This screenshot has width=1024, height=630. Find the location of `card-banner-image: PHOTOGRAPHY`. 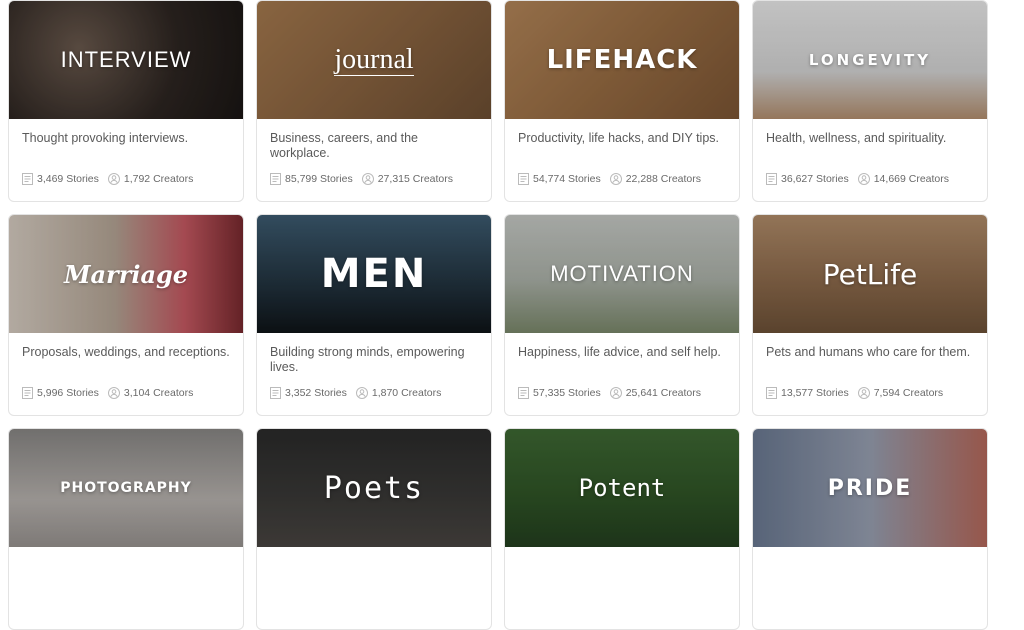

card-banner-image: PHOTOGRAPHY is located at coordinates (126, 488).